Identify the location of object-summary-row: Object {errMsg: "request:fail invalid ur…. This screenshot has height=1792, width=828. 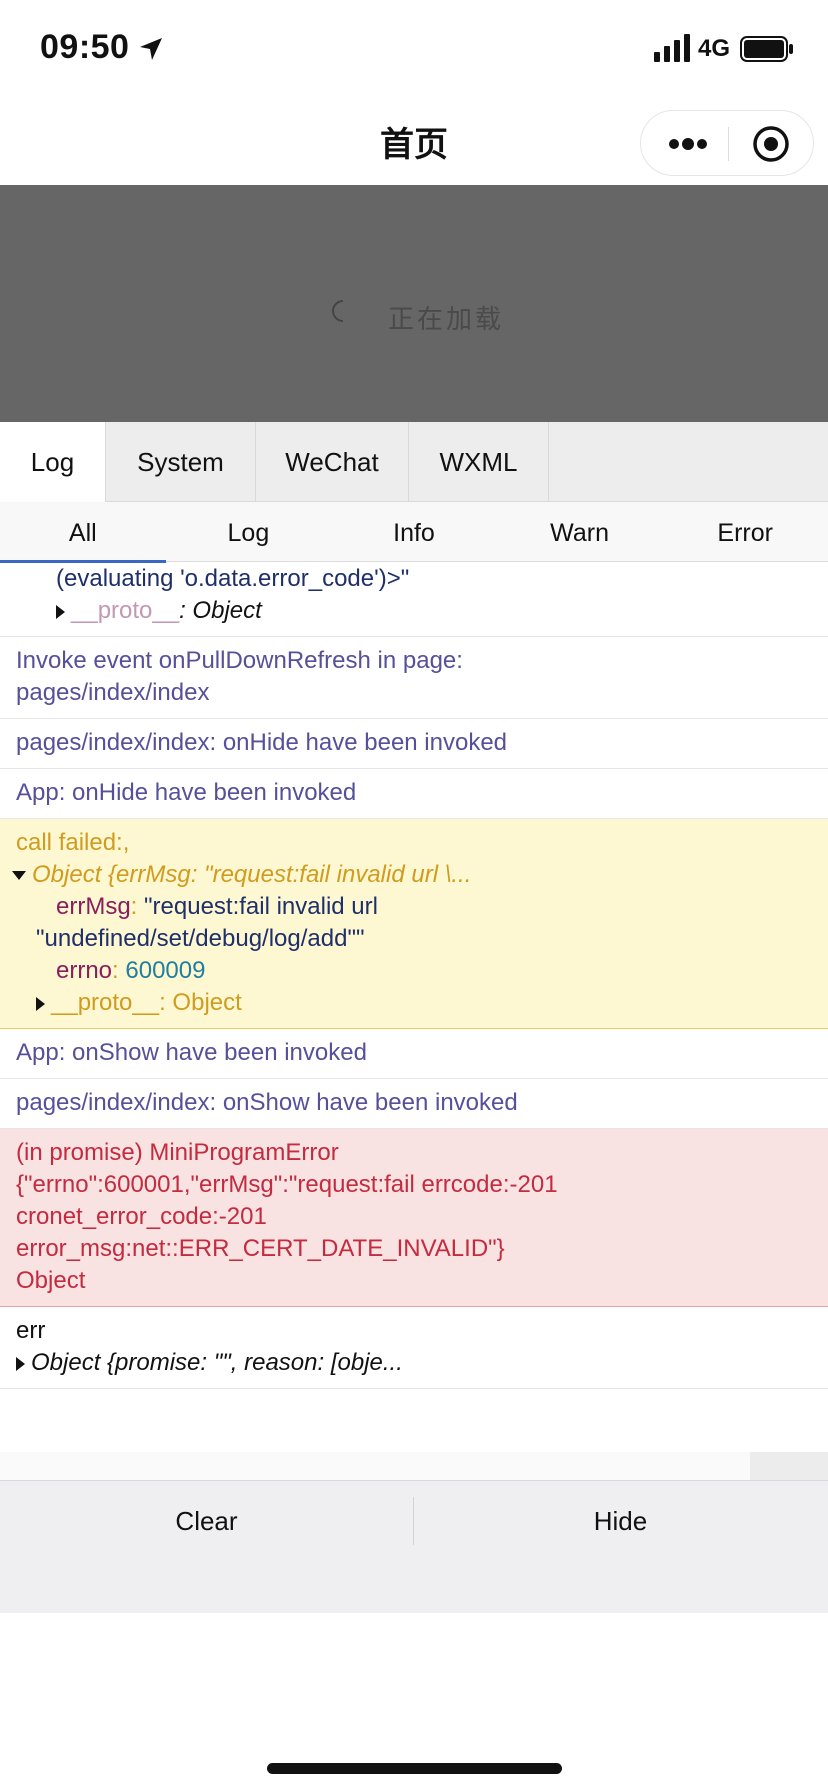
(412, 875).